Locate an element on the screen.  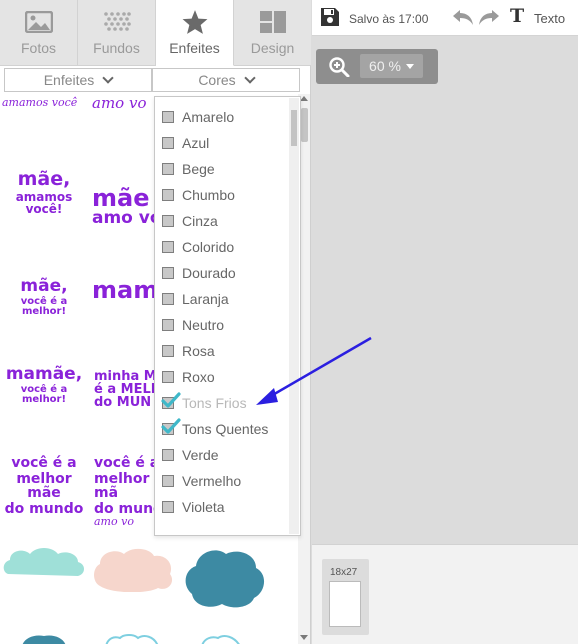
color-option-amarelo: Amarelo is located at coordinates (198, 117).